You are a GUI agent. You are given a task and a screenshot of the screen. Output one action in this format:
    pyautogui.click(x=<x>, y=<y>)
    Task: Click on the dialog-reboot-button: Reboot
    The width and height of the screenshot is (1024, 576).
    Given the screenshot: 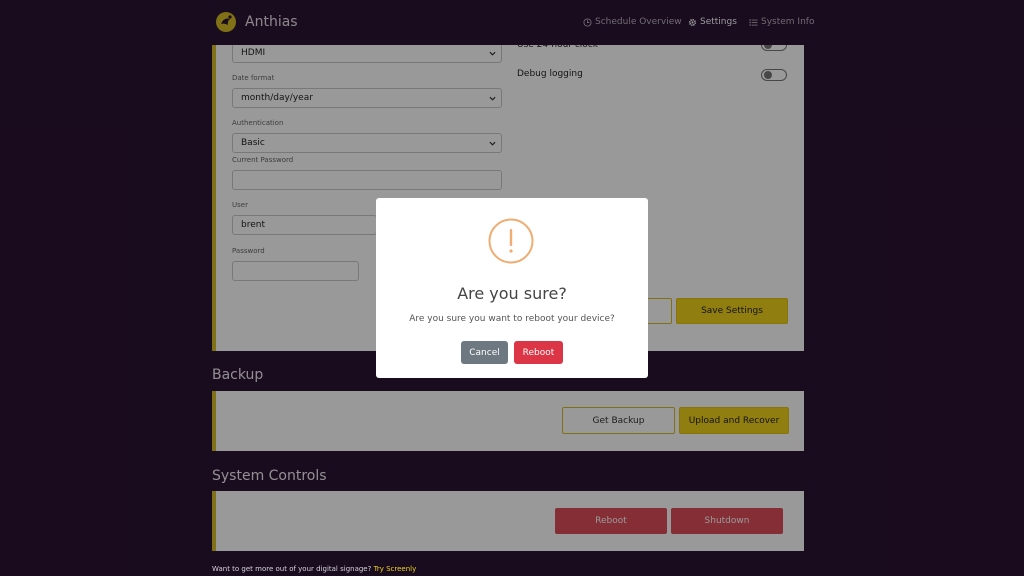 What is the action you would take?
    pyautogui.click(x=538, y=352)
    